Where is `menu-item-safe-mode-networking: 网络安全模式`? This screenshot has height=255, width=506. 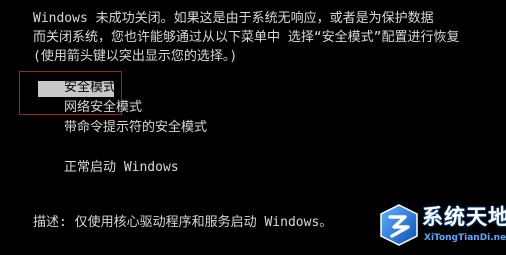
menu-item-safe-mode-networking: 网络安全模式 is located at coordinates (122, 108).